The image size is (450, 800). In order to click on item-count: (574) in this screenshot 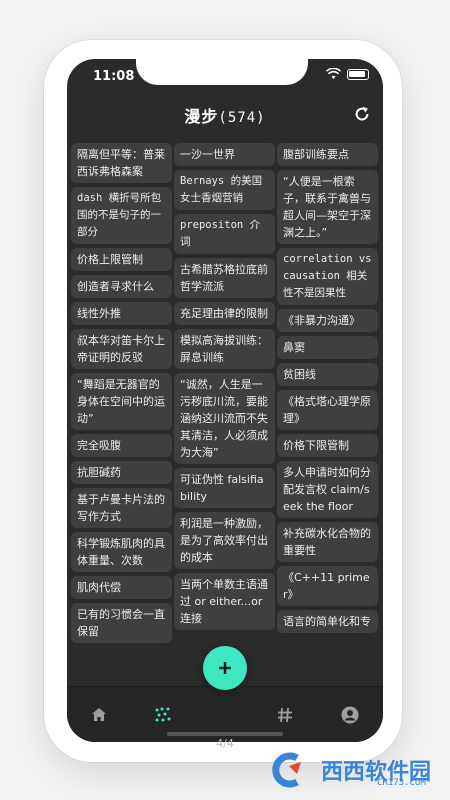, I will do `click(242, 118)`.